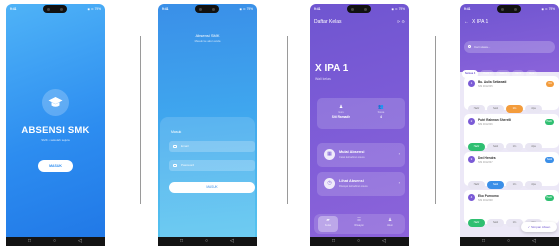  What do you see at coordinates (488, 196) in the screenshot?
I see `student-name: Eko Purnomo` at bounding box center [488, 196].